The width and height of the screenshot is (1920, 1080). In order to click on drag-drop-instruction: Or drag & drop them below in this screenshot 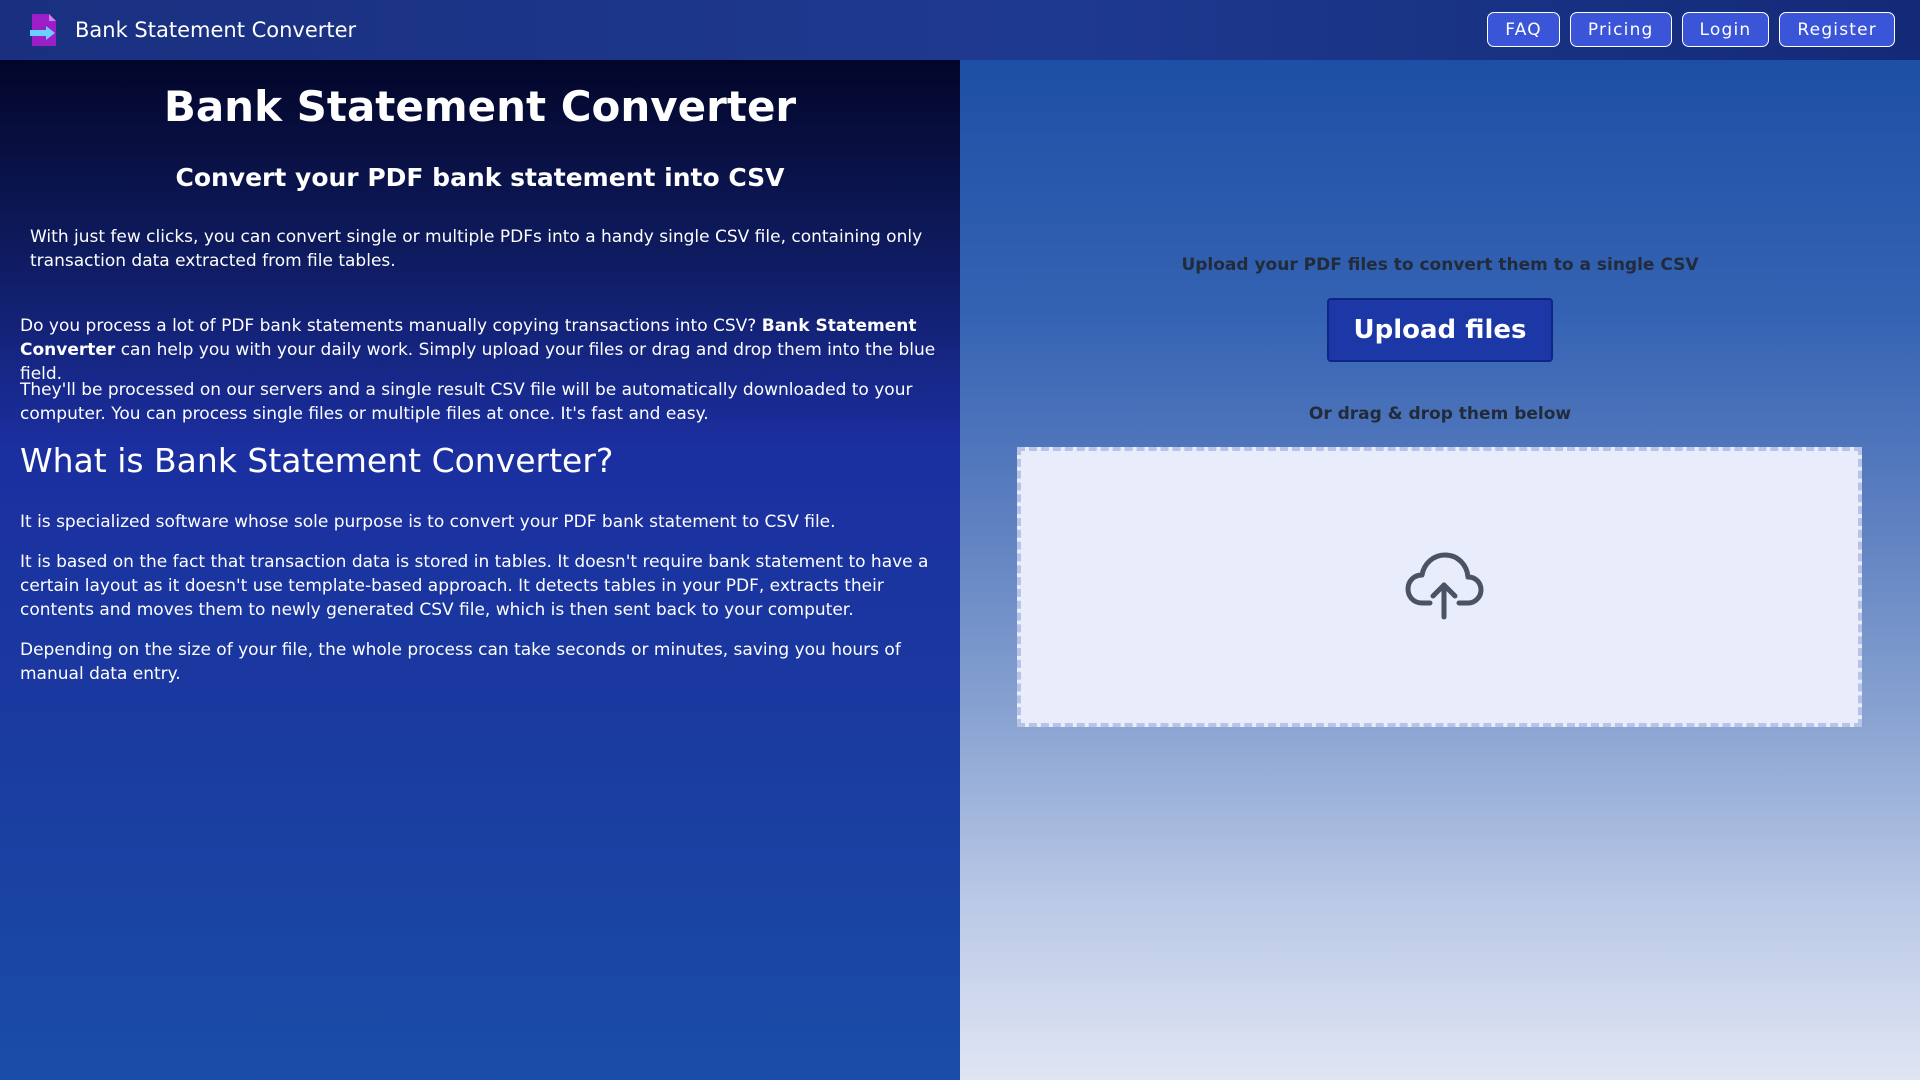, I will do `click(1440, 414)`.